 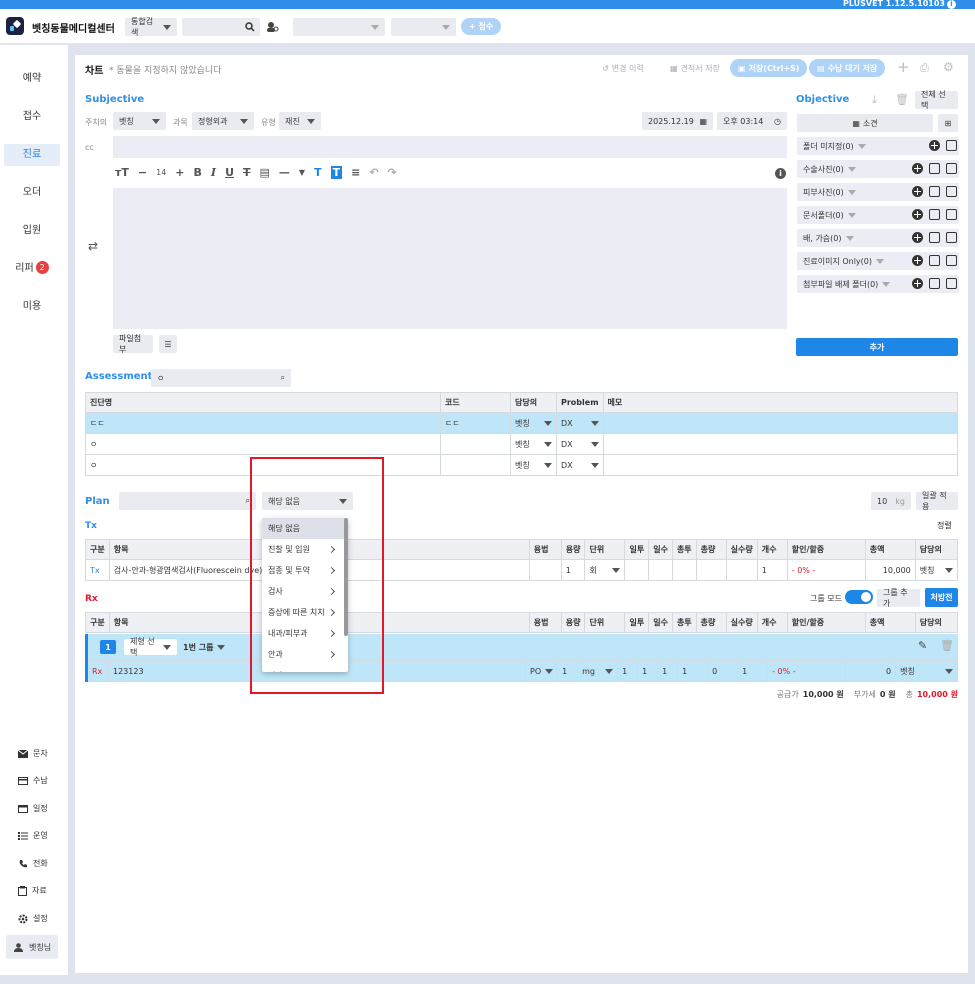 I want to click on nav-payment: 수납, so click(x=33, y=780).